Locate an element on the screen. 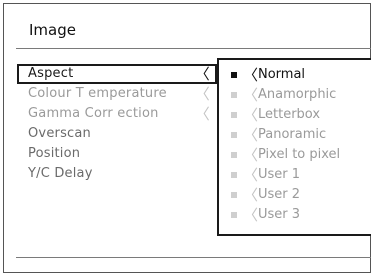 Image resolution: width=374 pixels, height=276 pixels. bottom-divider is located at coordinates (193, 257).